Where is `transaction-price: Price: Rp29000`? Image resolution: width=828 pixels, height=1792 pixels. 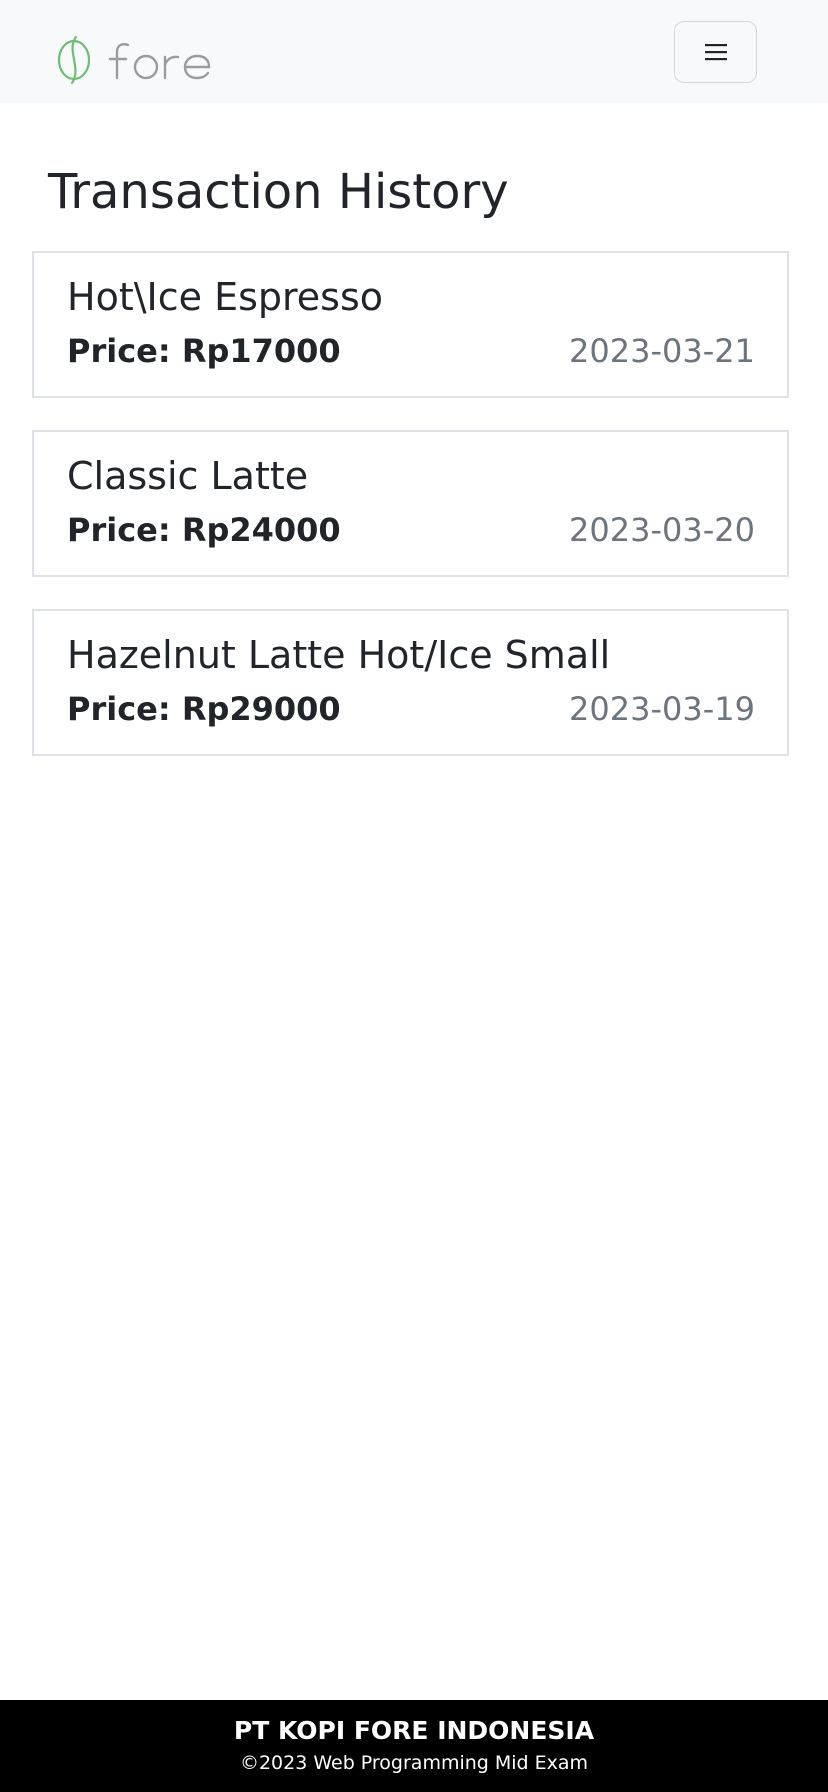
transaction-price: Price: Rp29000 is located at coordinates (204, 709).